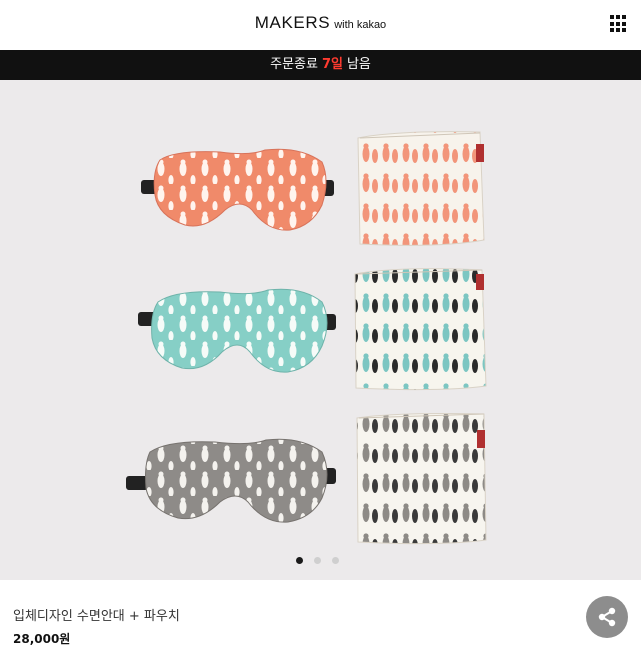  Describe the element at coordinates (320, 65) in the screenshot. I see `order-deadline-banner: 주문종료 7일 남음` at that location.